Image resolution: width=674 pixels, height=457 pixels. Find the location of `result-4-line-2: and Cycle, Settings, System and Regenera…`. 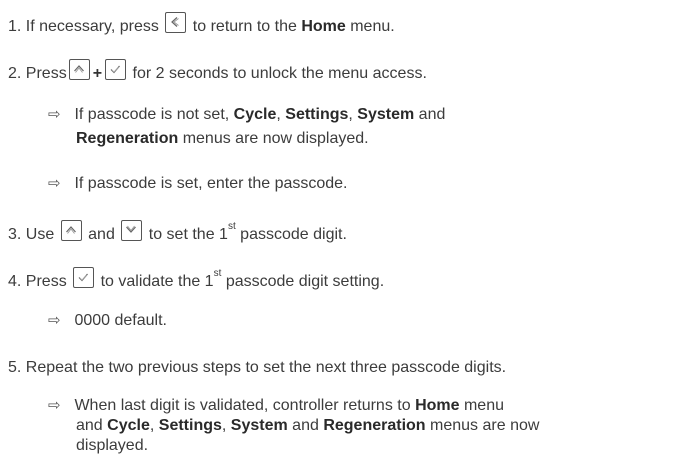

result-4-line-2: and Cycle, Settings, System and Regenera… is located at coordinates (307, 426).